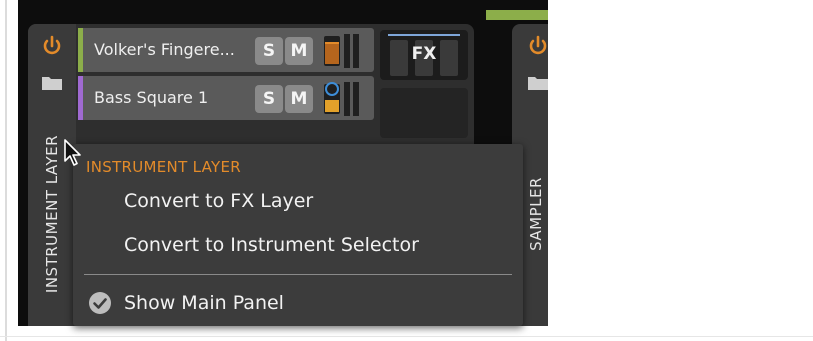 The image size is (813, 341). What do you see at coordinates (100, 303) in the screenshot?
I see `check-circle-icon` at bounding box center [100, 303].